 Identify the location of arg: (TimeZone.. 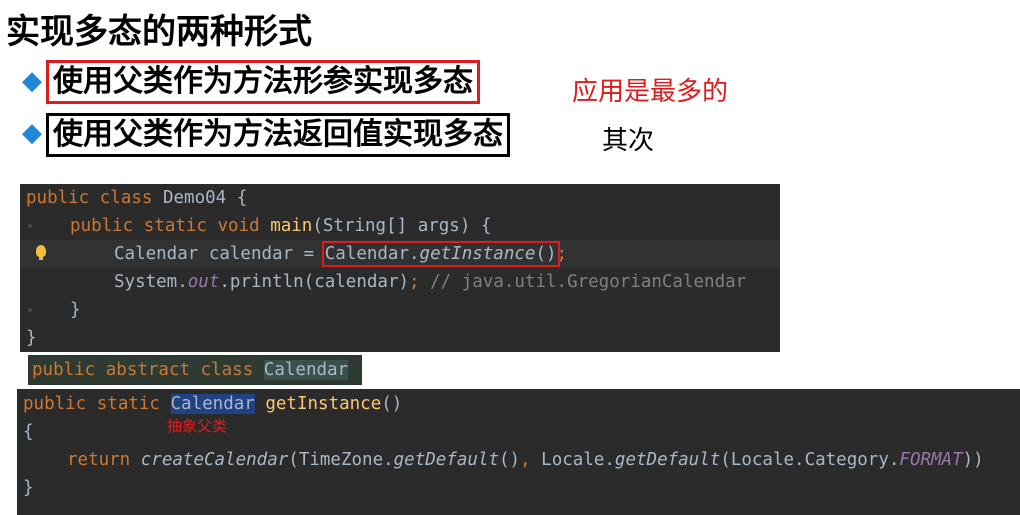
(341, 460).